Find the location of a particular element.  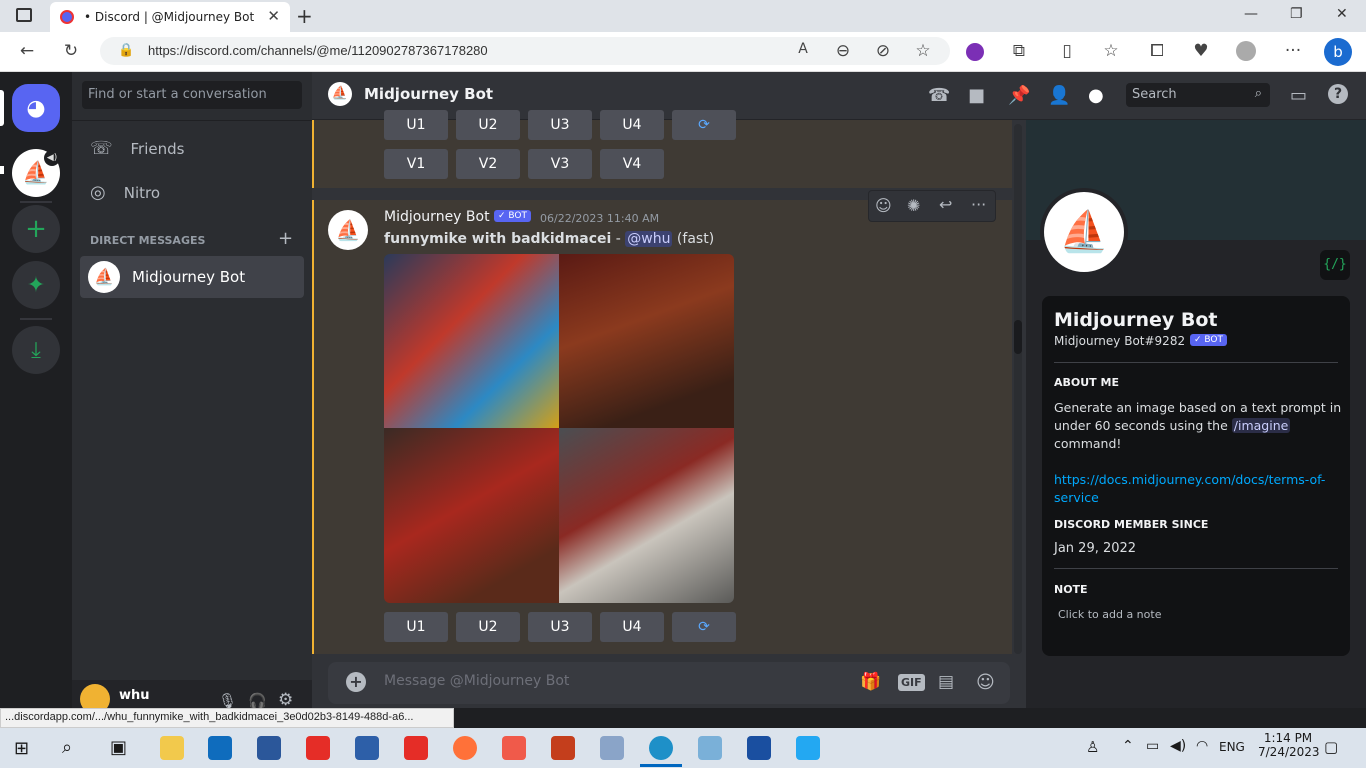

gift-icon: 🎁 is located at coordinates (870, 682).